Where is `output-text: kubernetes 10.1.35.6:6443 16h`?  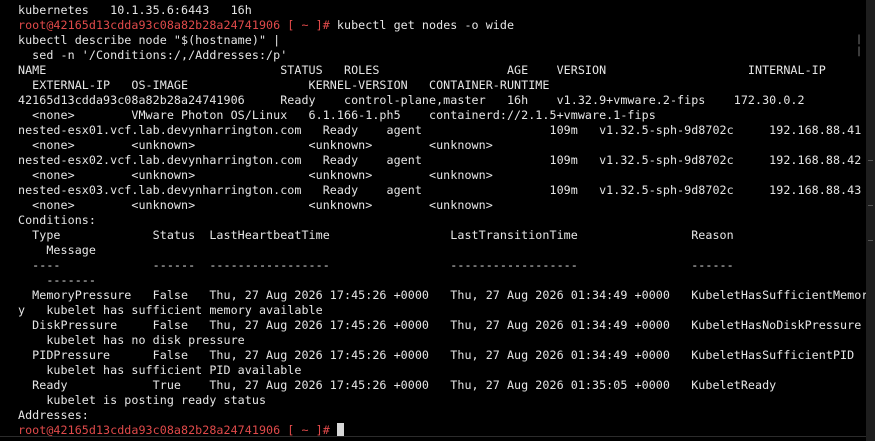
output-text: kubernetes 10.1.35.6:6443 16h is located at coordinates (135, 10).